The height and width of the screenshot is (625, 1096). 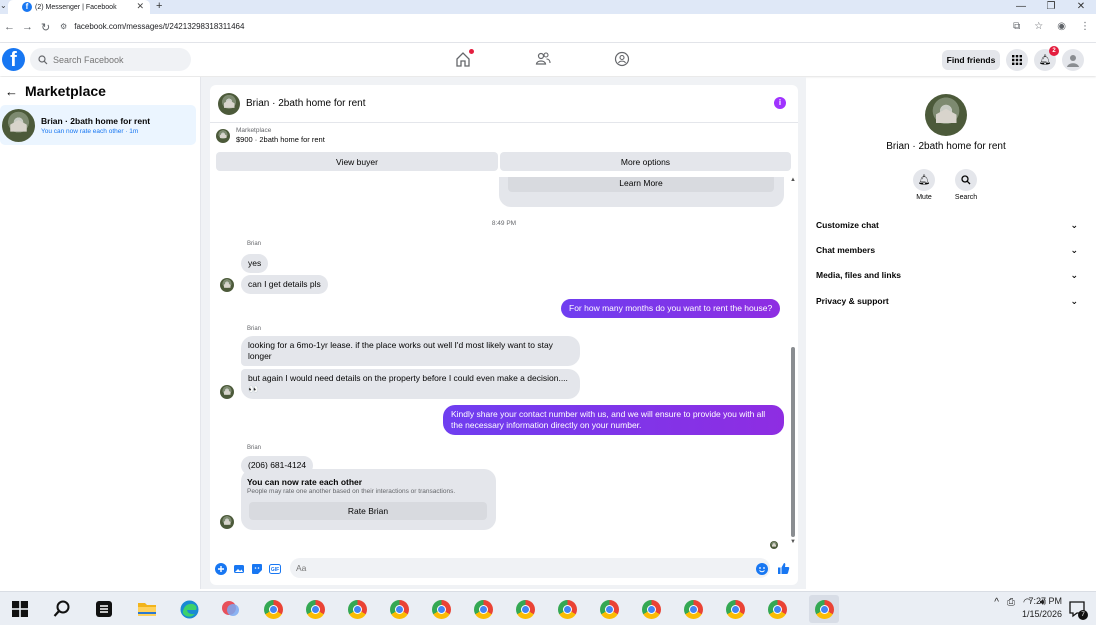 I want to click on window-controls: — ❐ ✕, so click(x=1051, y=6).